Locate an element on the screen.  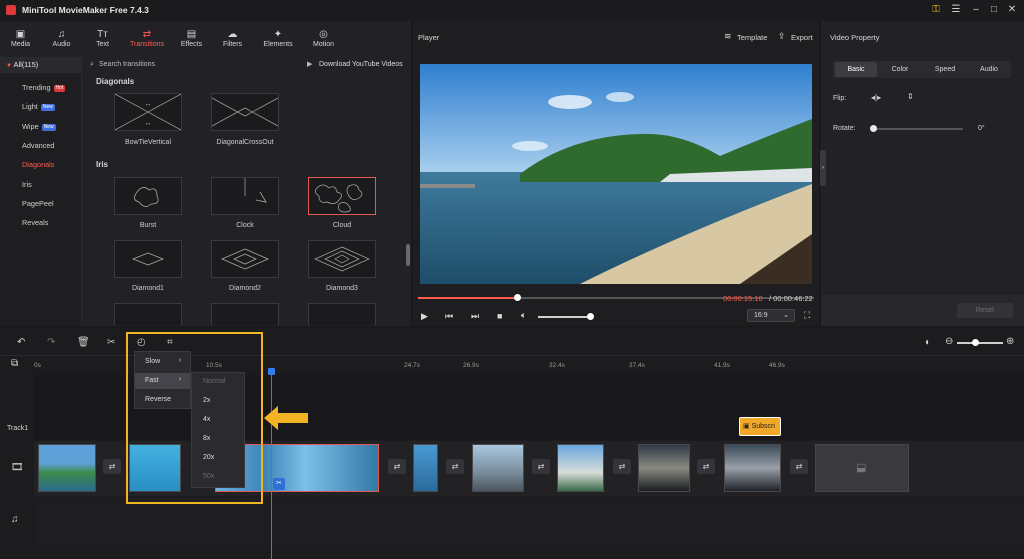
rotate-handle is located at coordinates (873, 128).